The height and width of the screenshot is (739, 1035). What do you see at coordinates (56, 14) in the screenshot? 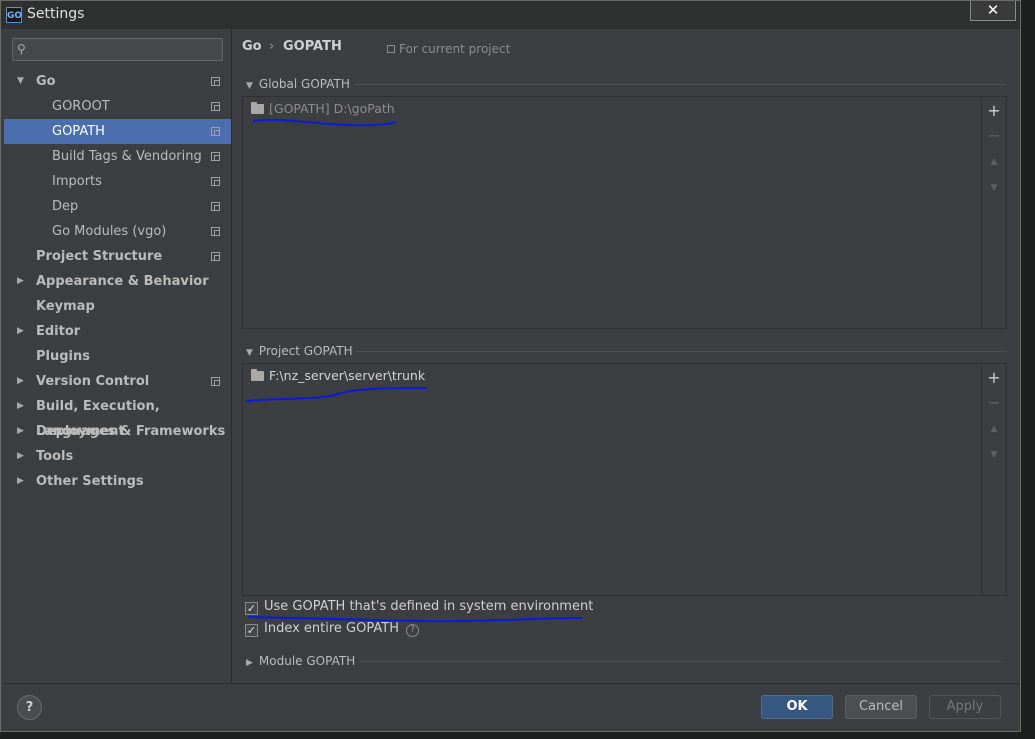
I see `window-title: Settings` at bounding box center [56, 14].